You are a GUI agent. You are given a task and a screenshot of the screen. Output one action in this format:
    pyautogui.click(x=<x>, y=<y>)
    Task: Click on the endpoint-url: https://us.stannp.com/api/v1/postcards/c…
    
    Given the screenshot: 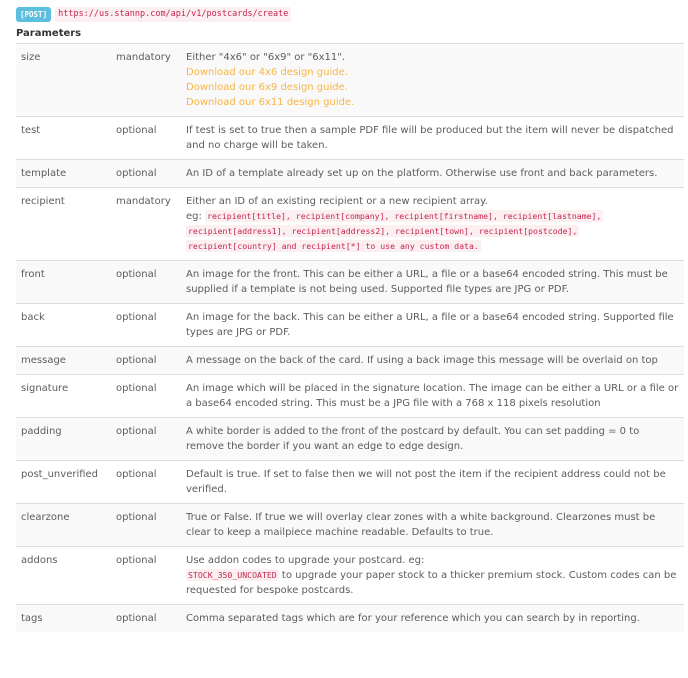 What is the action you would take?
    pyautogui.click(x=173, y=14)
    